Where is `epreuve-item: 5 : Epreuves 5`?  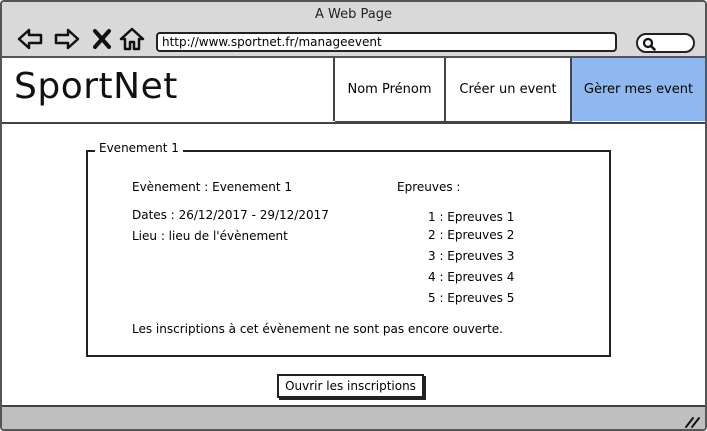
epreuve-item: 5 : Epreuves 5 is located at coordinates (471, 298).